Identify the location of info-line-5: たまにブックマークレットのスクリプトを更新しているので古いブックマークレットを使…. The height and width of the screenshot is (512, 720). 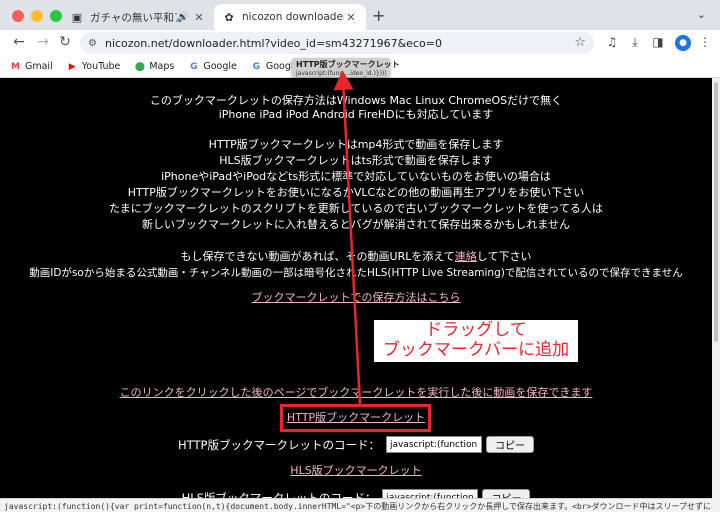
(356, 208).